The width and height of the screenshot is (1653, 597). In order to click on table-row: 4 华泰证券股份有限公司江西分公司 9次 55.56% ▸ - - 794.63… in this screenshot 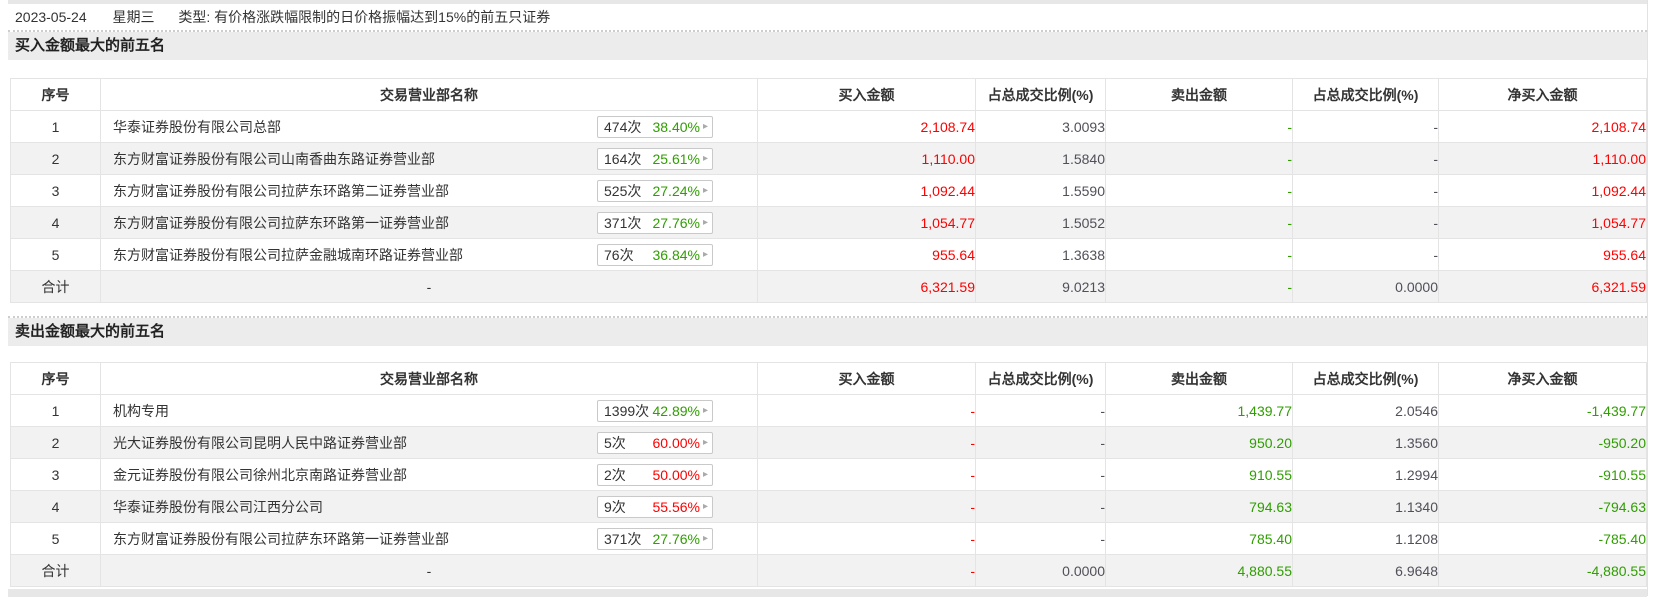, I will do `click(828, 506)`.